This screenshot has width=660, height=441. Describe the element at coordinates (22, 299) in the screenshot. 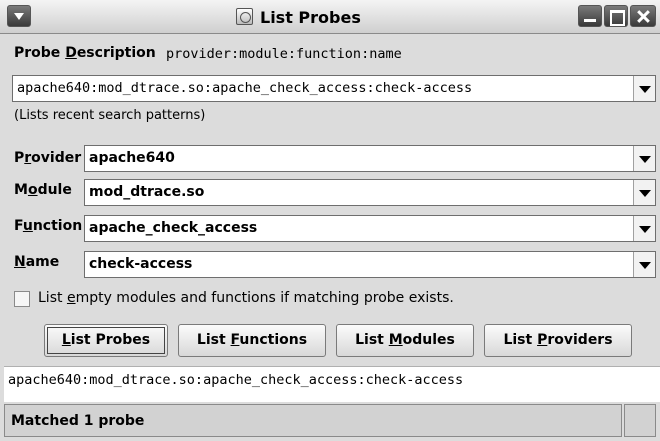

I see `list-empty-checkbox` at that location.